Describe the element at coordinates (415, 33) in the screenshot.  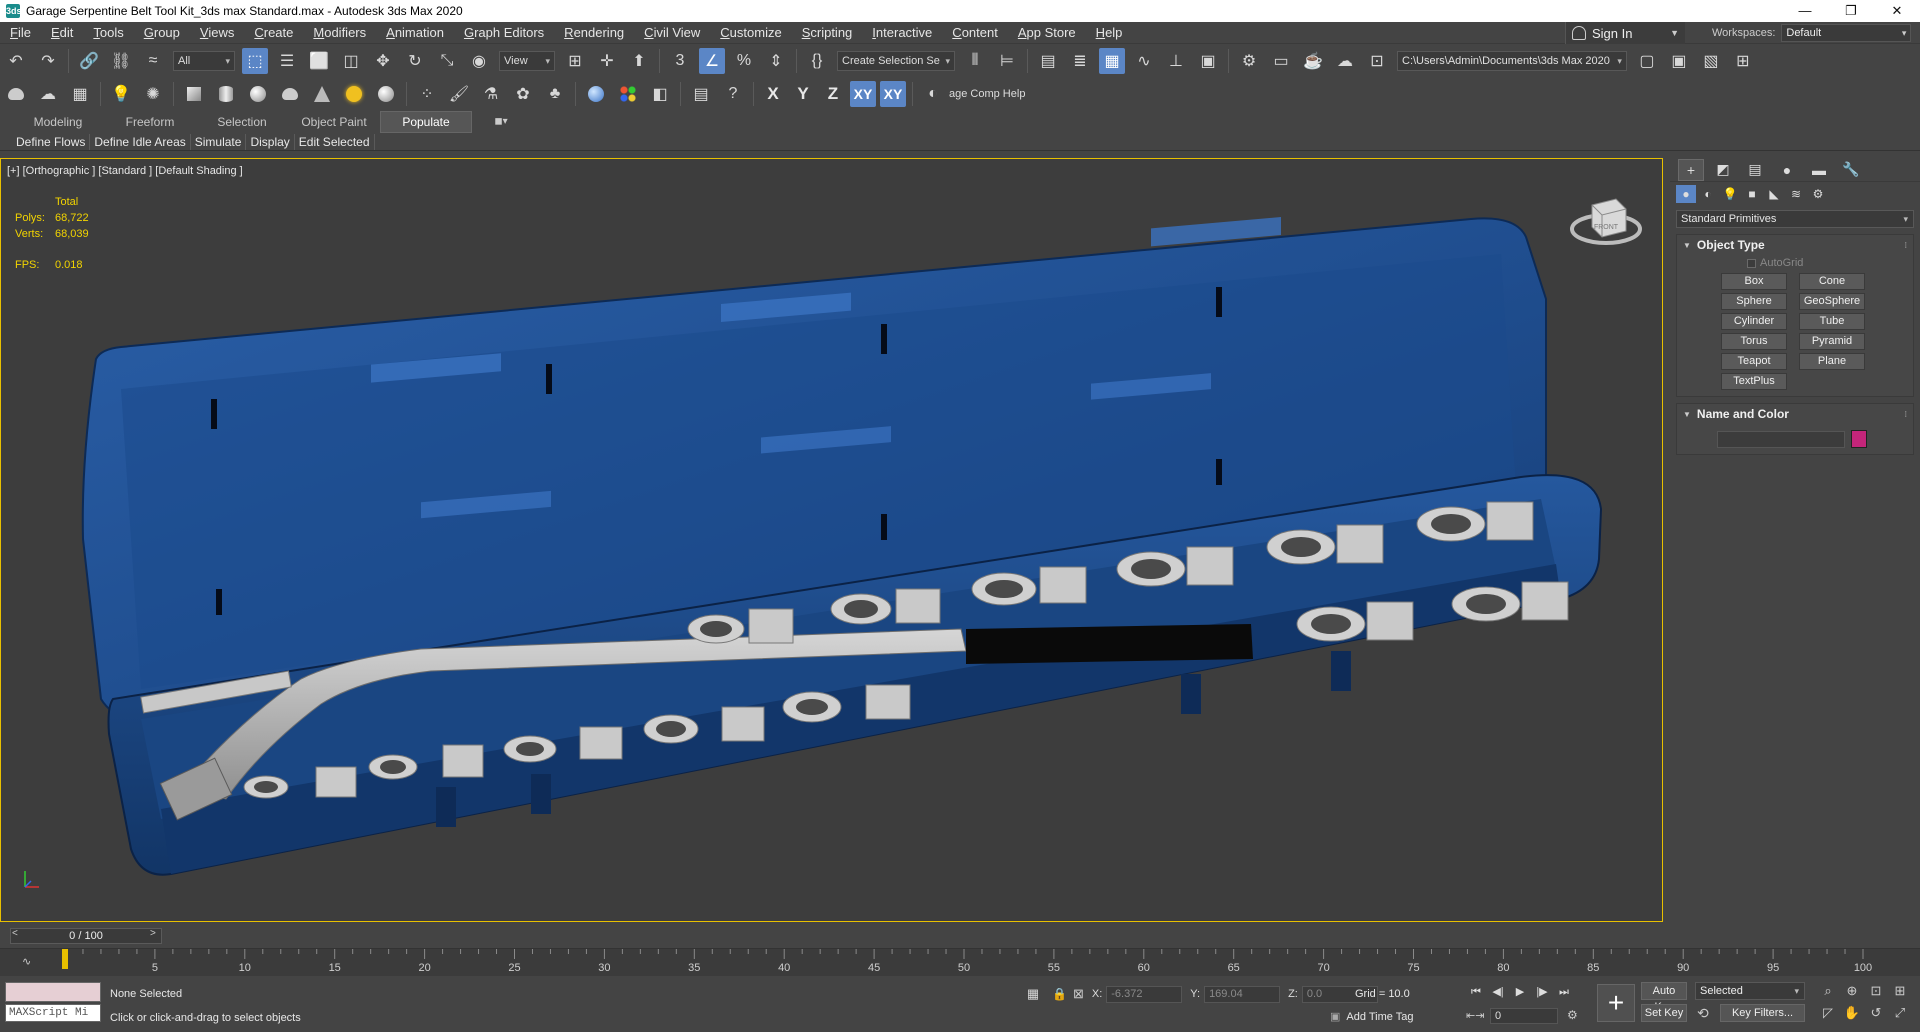
I see `menu-animation: Animation` at that location.